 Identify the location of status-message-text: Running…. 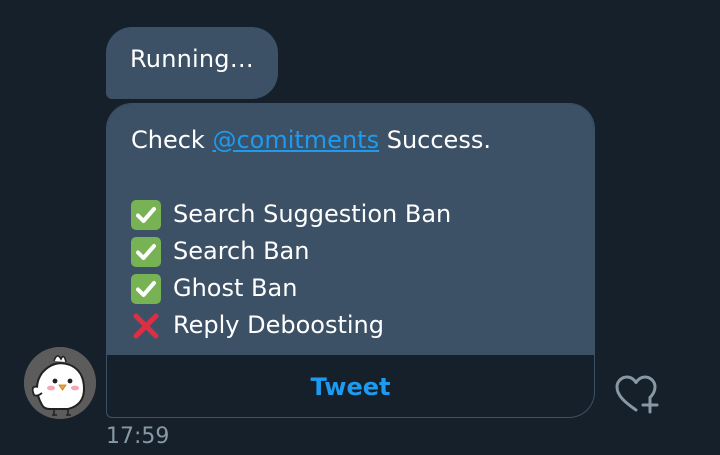
(192, 59).